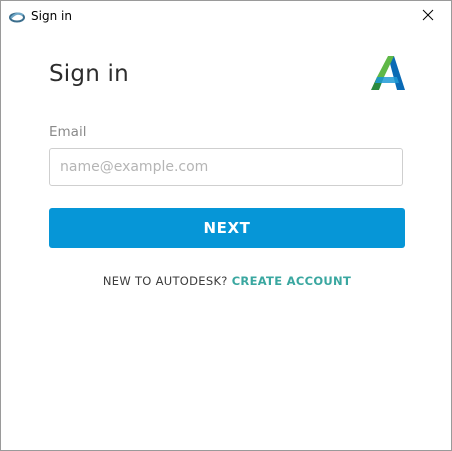 The image size is (452, 451). I want to click on create-account-link: CREATE ACCOUNT, so click(291, 281).